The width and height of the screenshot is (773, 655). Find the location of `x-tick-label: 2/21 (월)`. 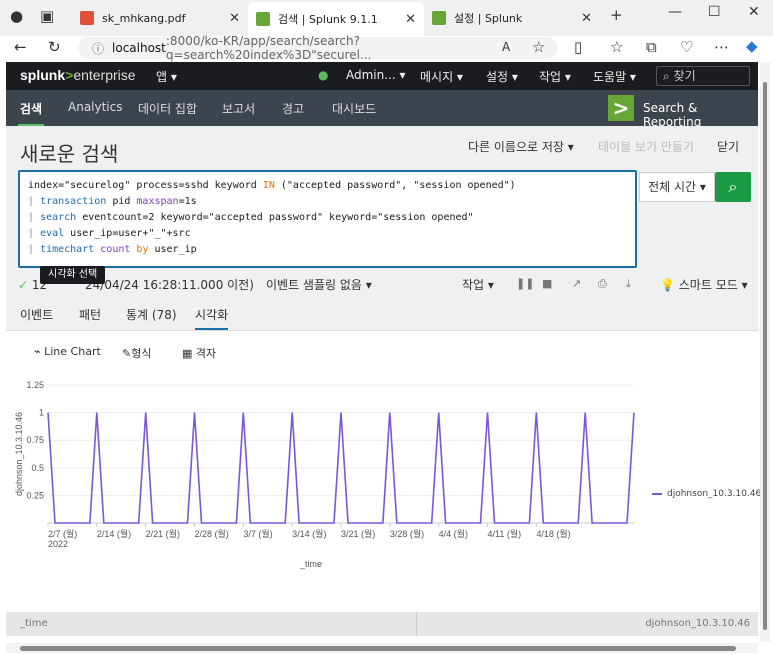

x-tick-label: 2/21 (월) is located at coordinates (163, 533).